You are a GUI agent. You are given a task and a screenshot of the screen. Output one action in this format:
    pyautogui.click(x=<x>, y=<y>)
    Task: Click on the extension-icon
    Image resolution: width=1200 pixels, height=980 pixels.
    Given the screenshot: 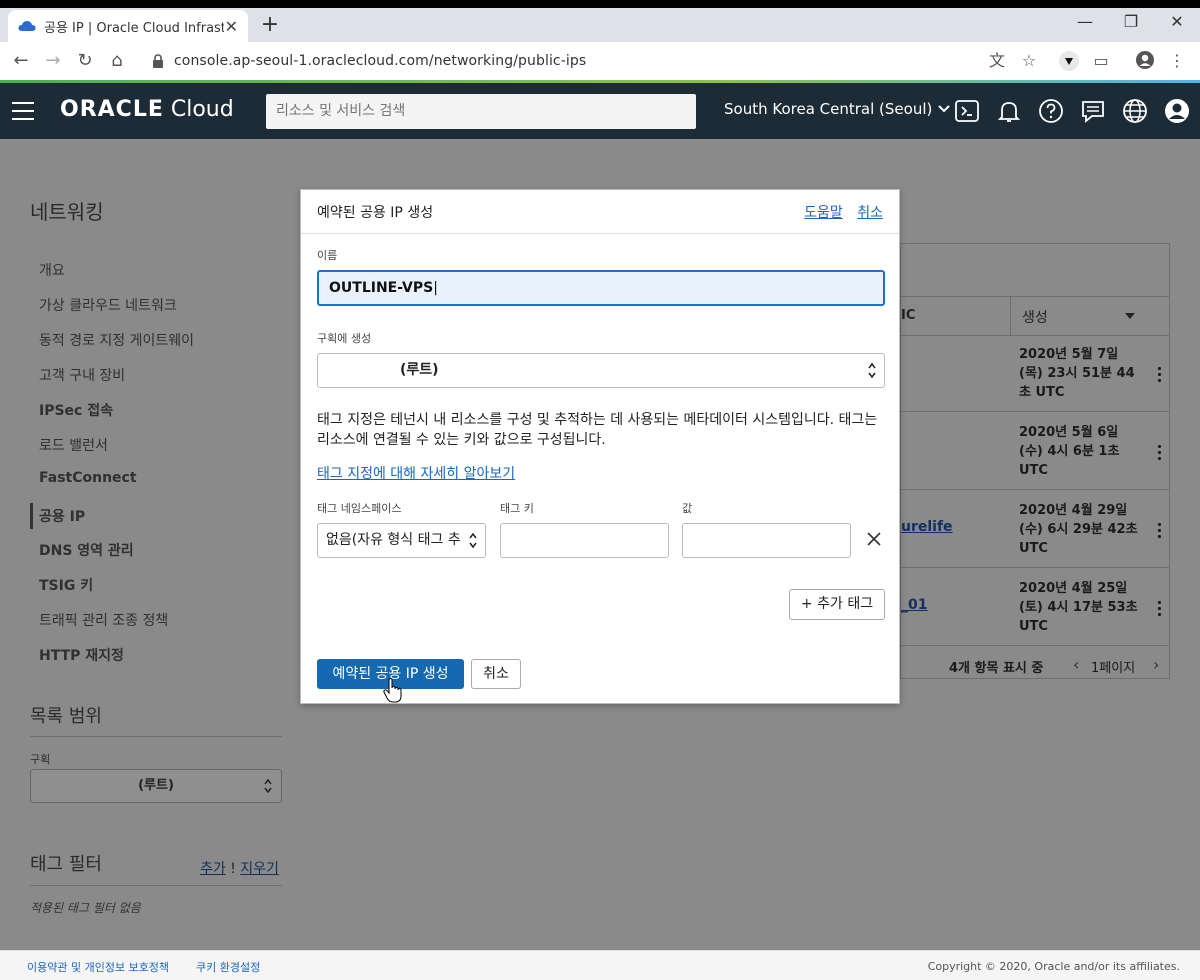 What is the action you would take?
    pyautogui.click(x=1069, y=61)
    